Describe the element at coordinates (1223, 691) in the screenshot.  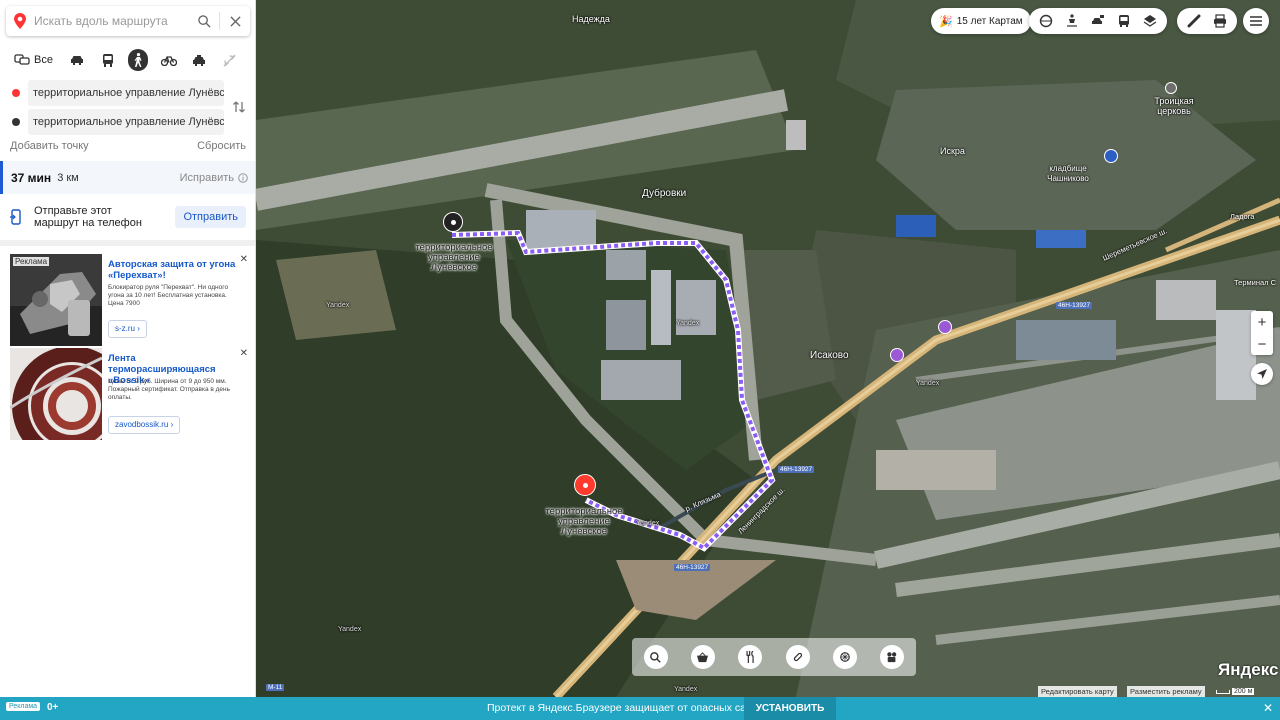
I see `scale-line` at that location.